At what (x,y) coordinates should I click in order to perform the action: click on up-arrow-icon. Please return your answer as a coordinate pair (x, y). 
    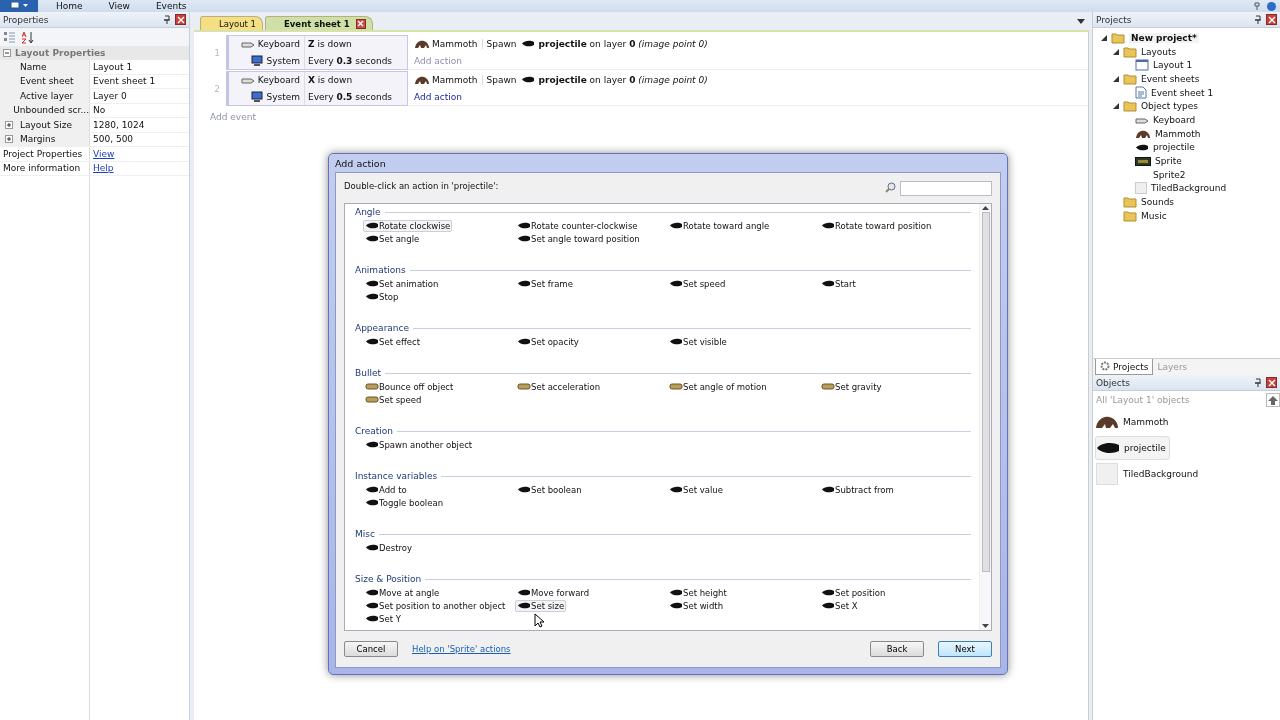
    Looking at the image, I should click on (1273, 400).